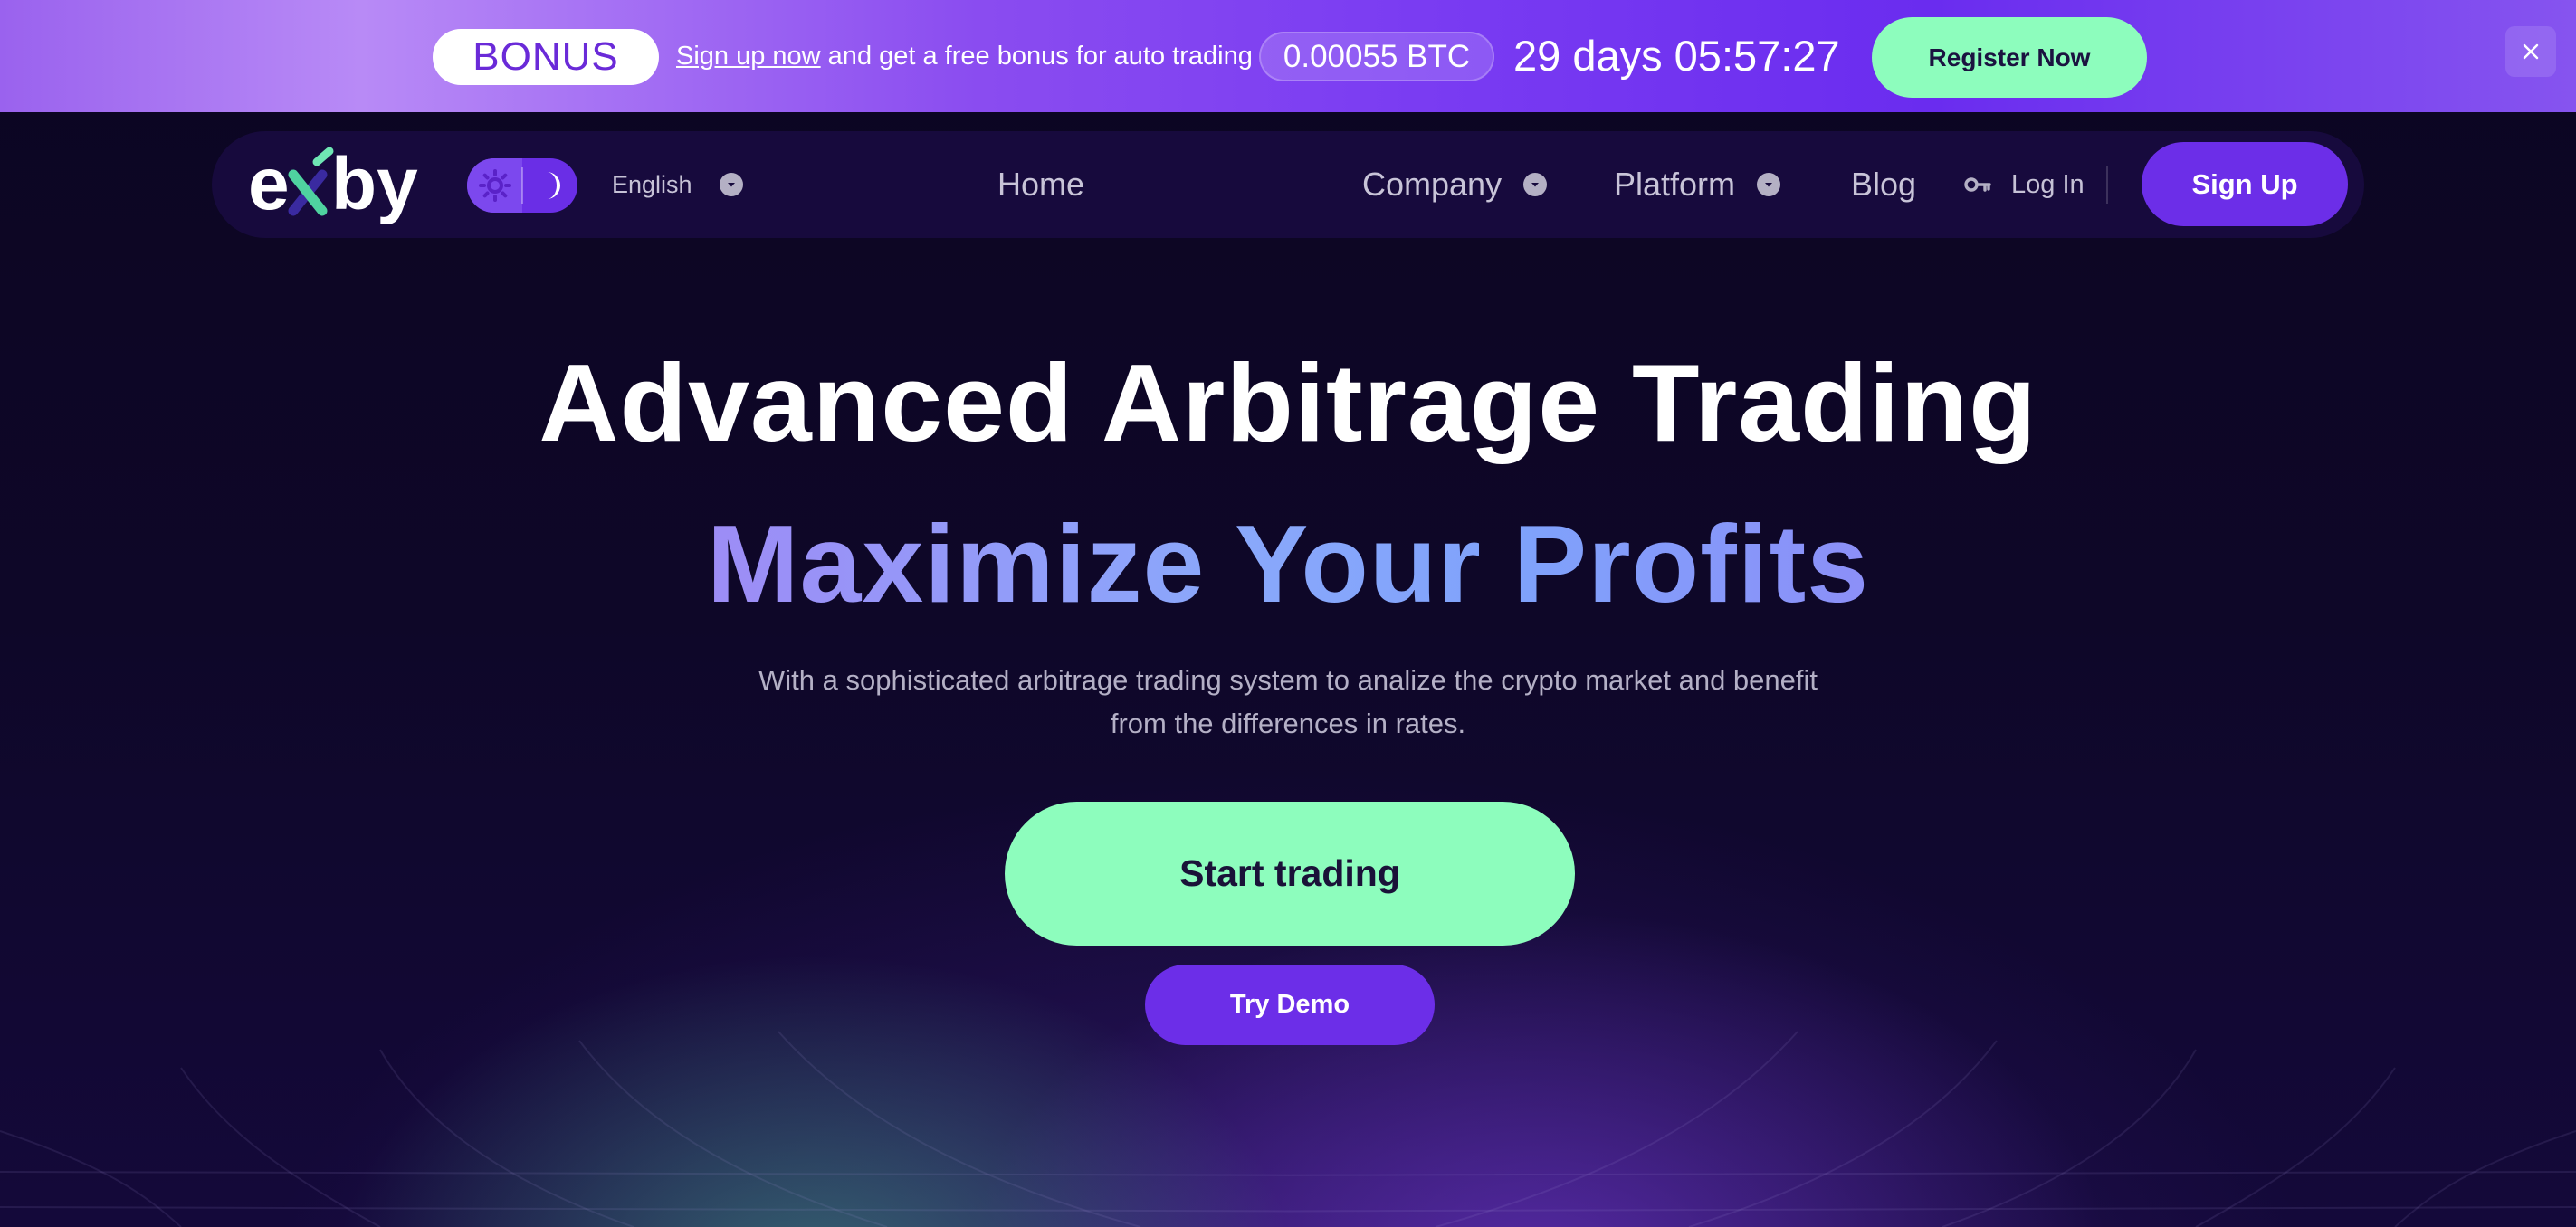 The width and height of the screenshot is (2576, 1227). I want to click on hero-subtitle-text: Maximize Your Profits, so click(1288, 563).